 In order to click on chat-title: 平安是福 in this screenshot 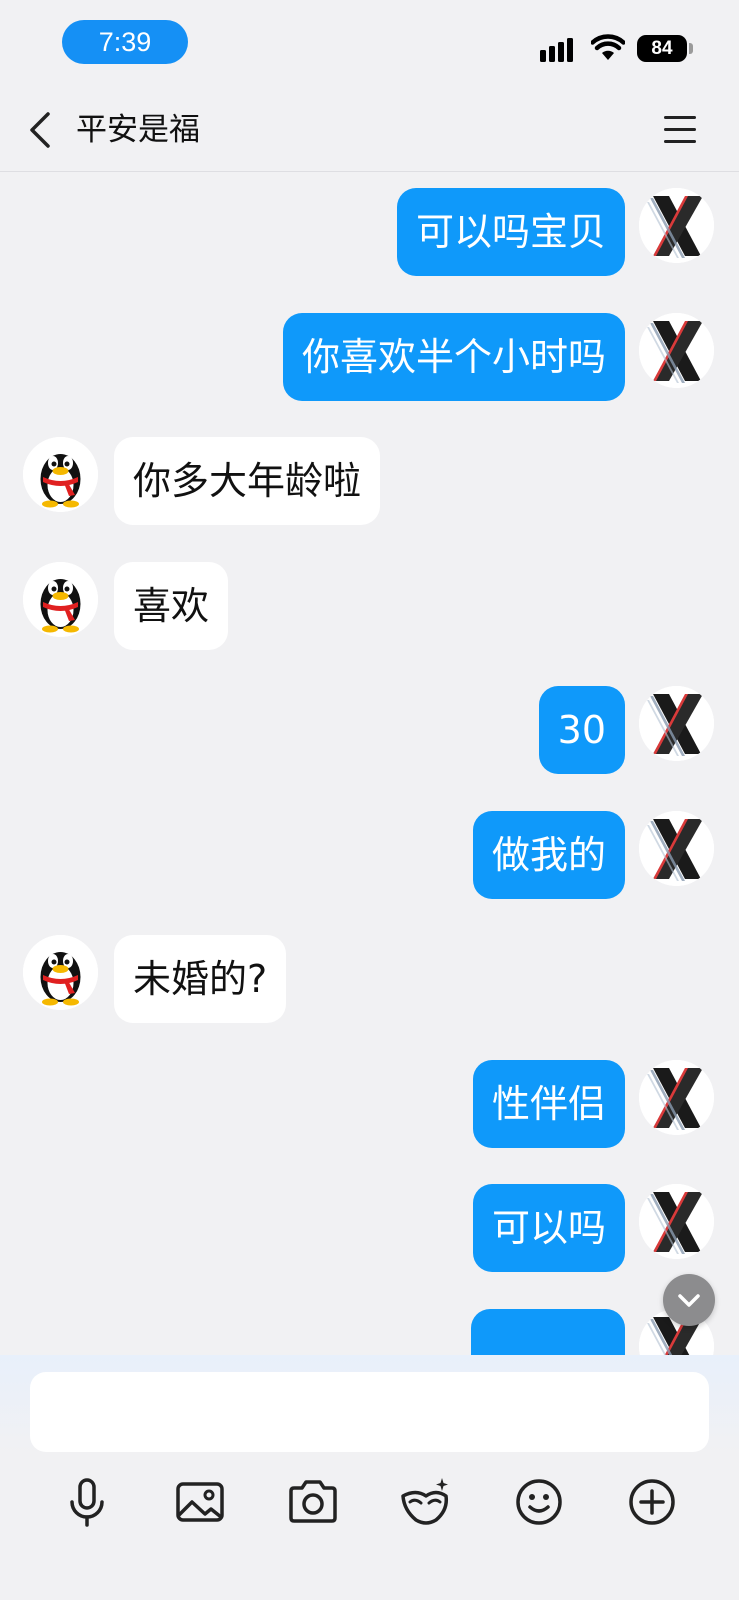, I will do `click(138, 130)`.